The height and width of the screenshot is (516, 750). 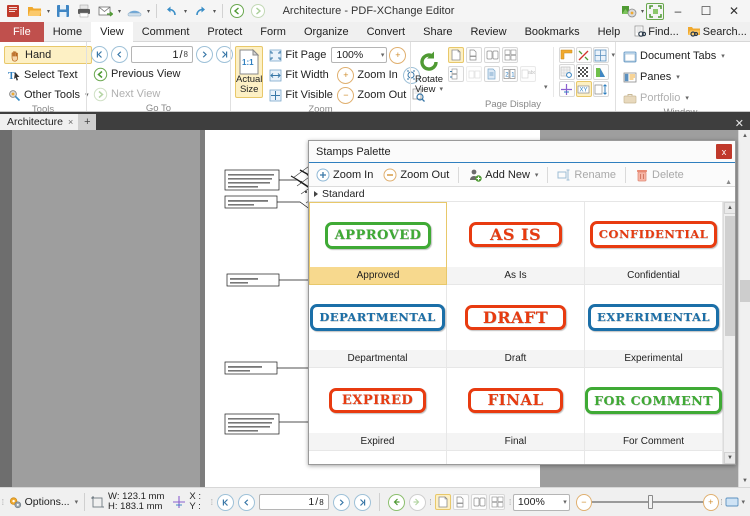 I want to click on zoom-in-button-circle: +, so click(x=346, y=75).